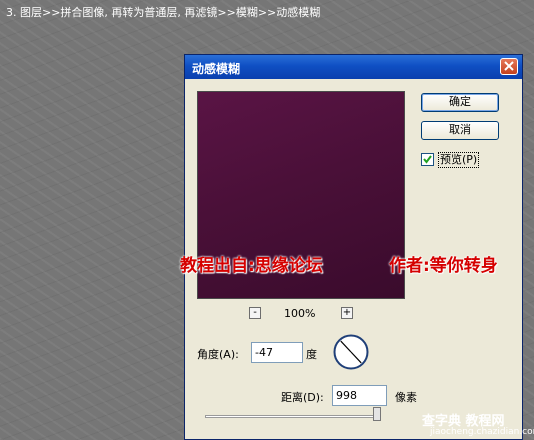  I want to click on watermark-url: jiaocheng.chazidian.com, so click(482, 432).